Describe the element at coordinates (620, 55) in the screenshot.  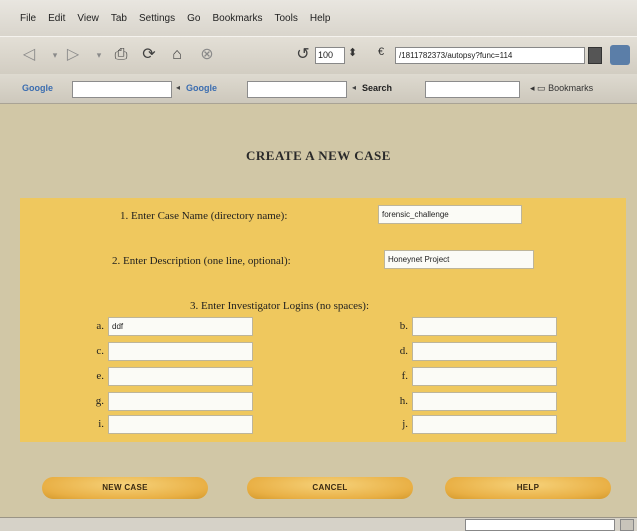
I see `go-icon` at that location.